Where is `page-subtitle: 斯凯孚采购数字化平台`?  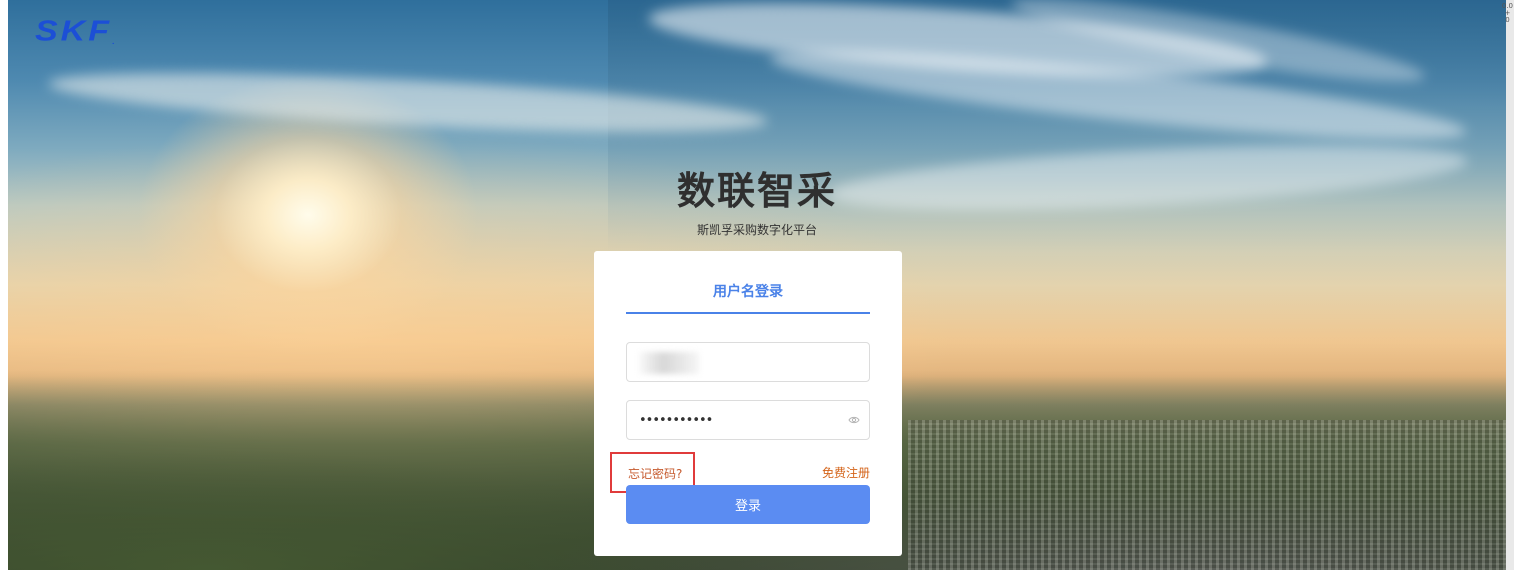 page-subtitle: 斯凯孚采购数字化平台 is located at coordinates (756, 230).